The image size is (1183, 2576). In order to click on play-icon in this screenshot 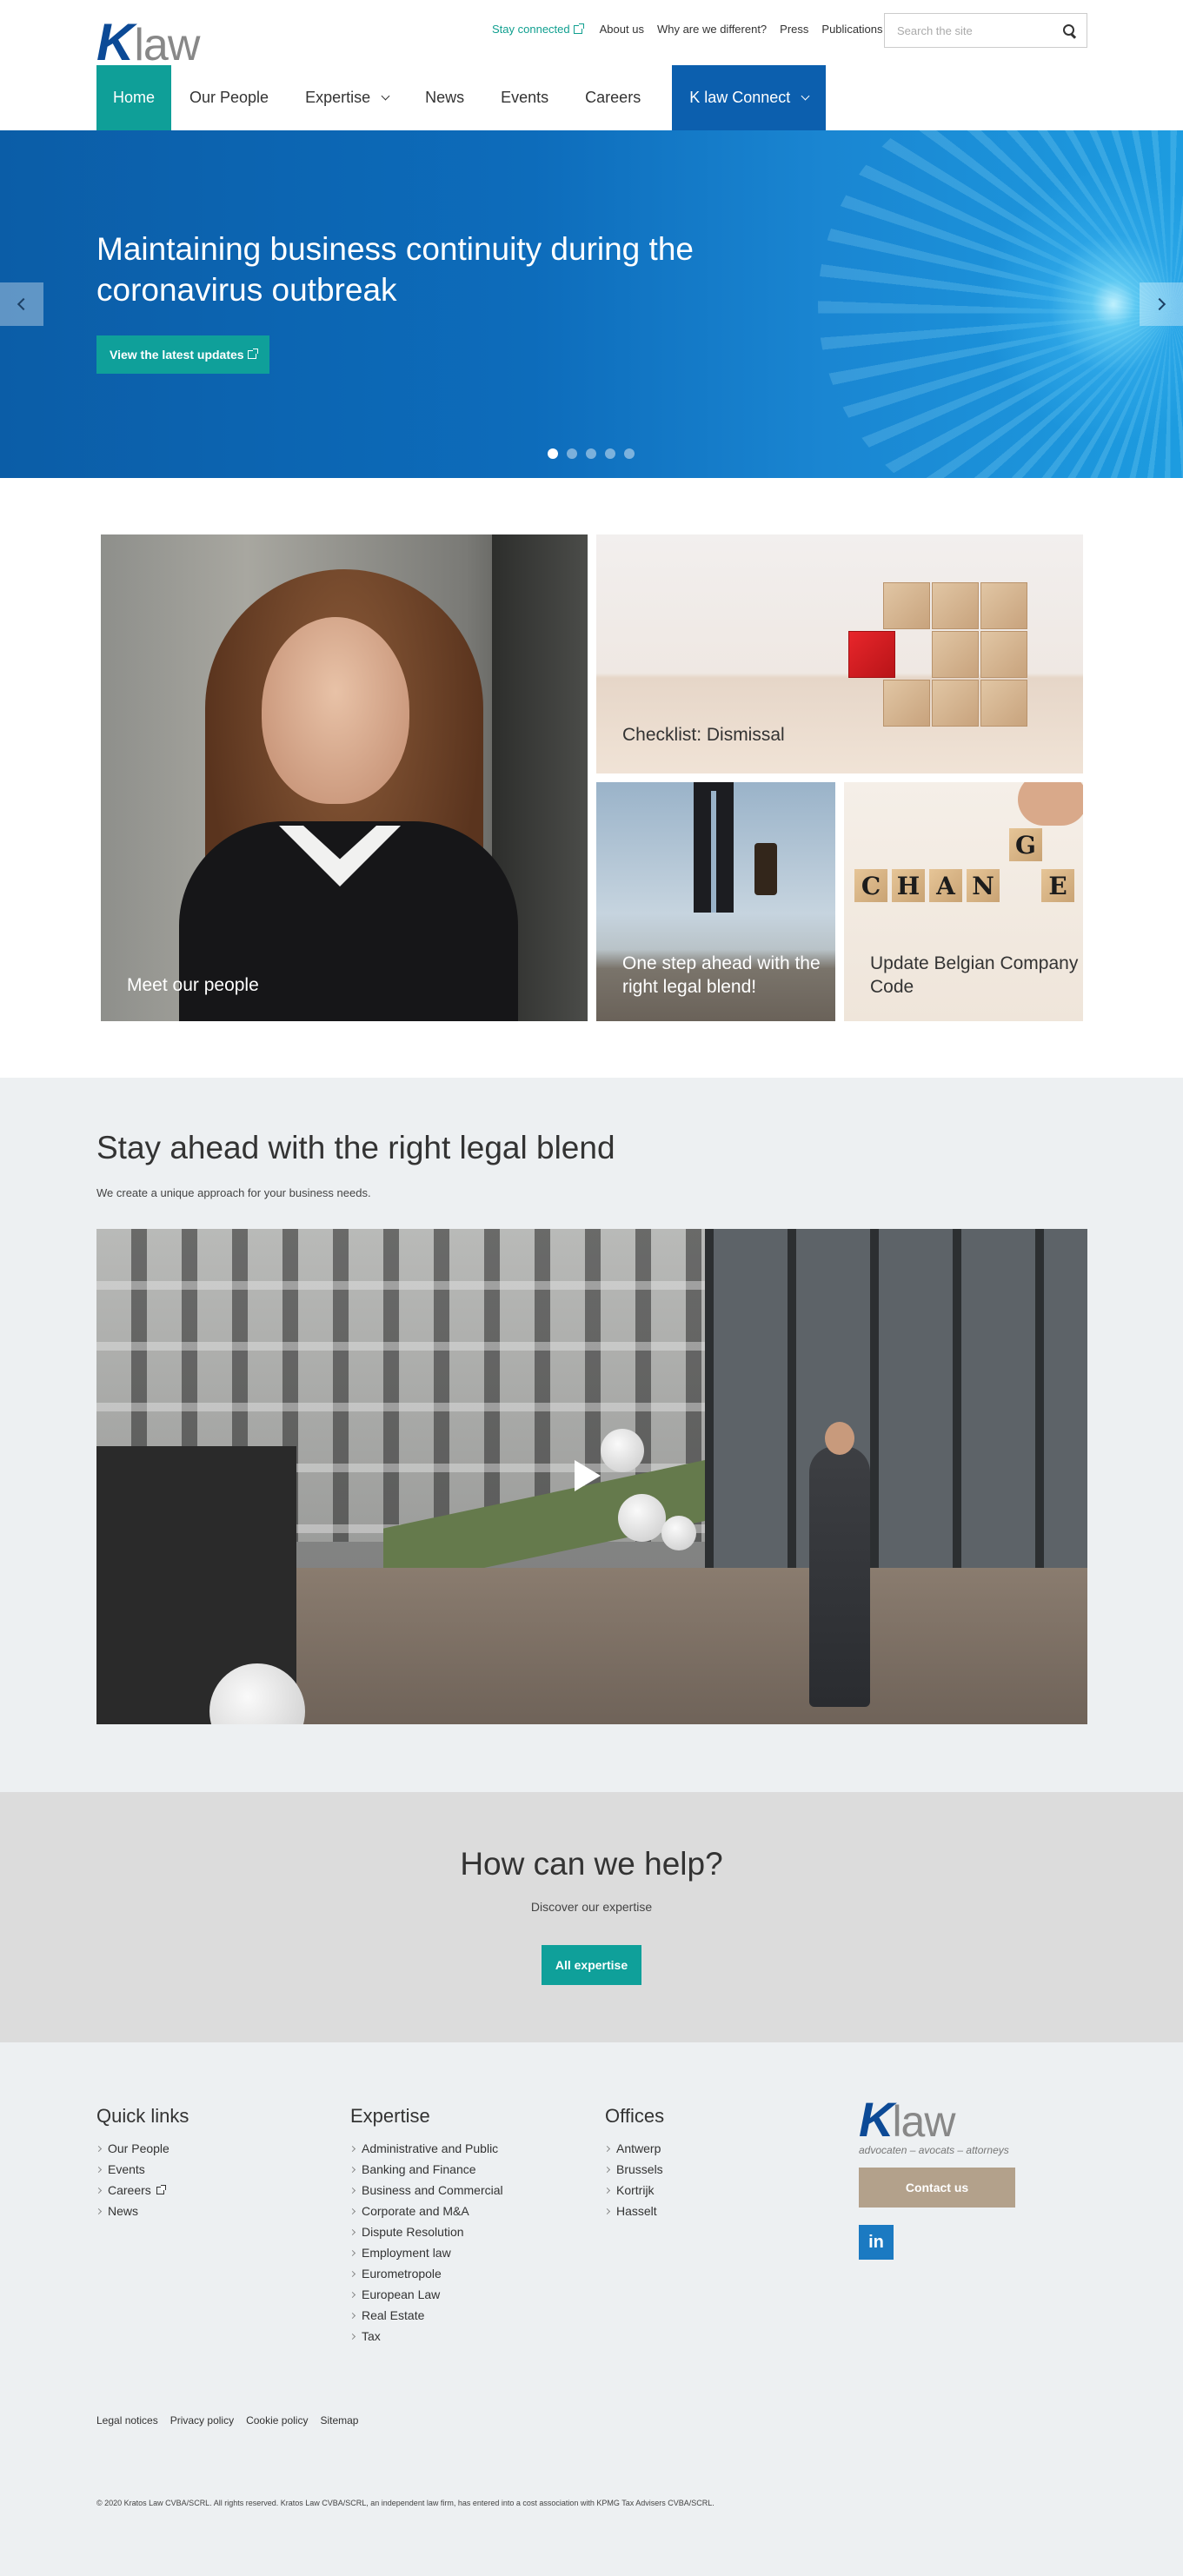, I will do `click(588, 1475)`.